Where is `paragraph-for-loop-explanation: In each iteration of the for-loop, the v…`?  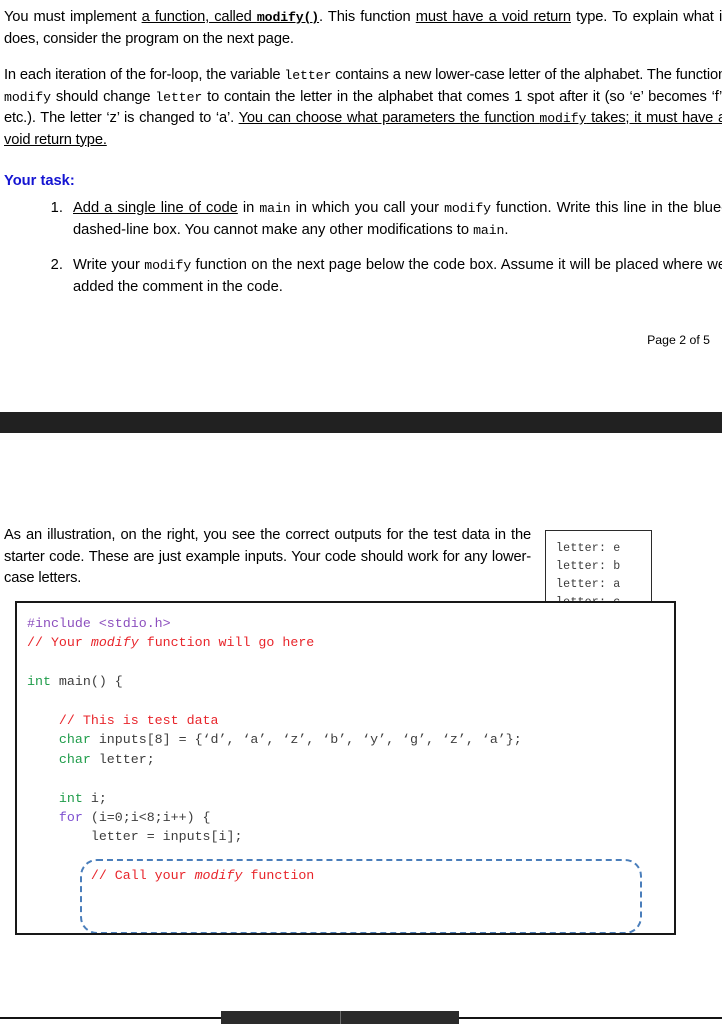 paragraph-for-loop-explanation: In each iteration of the for-loop, the v… is located at coordinates (363, 108).